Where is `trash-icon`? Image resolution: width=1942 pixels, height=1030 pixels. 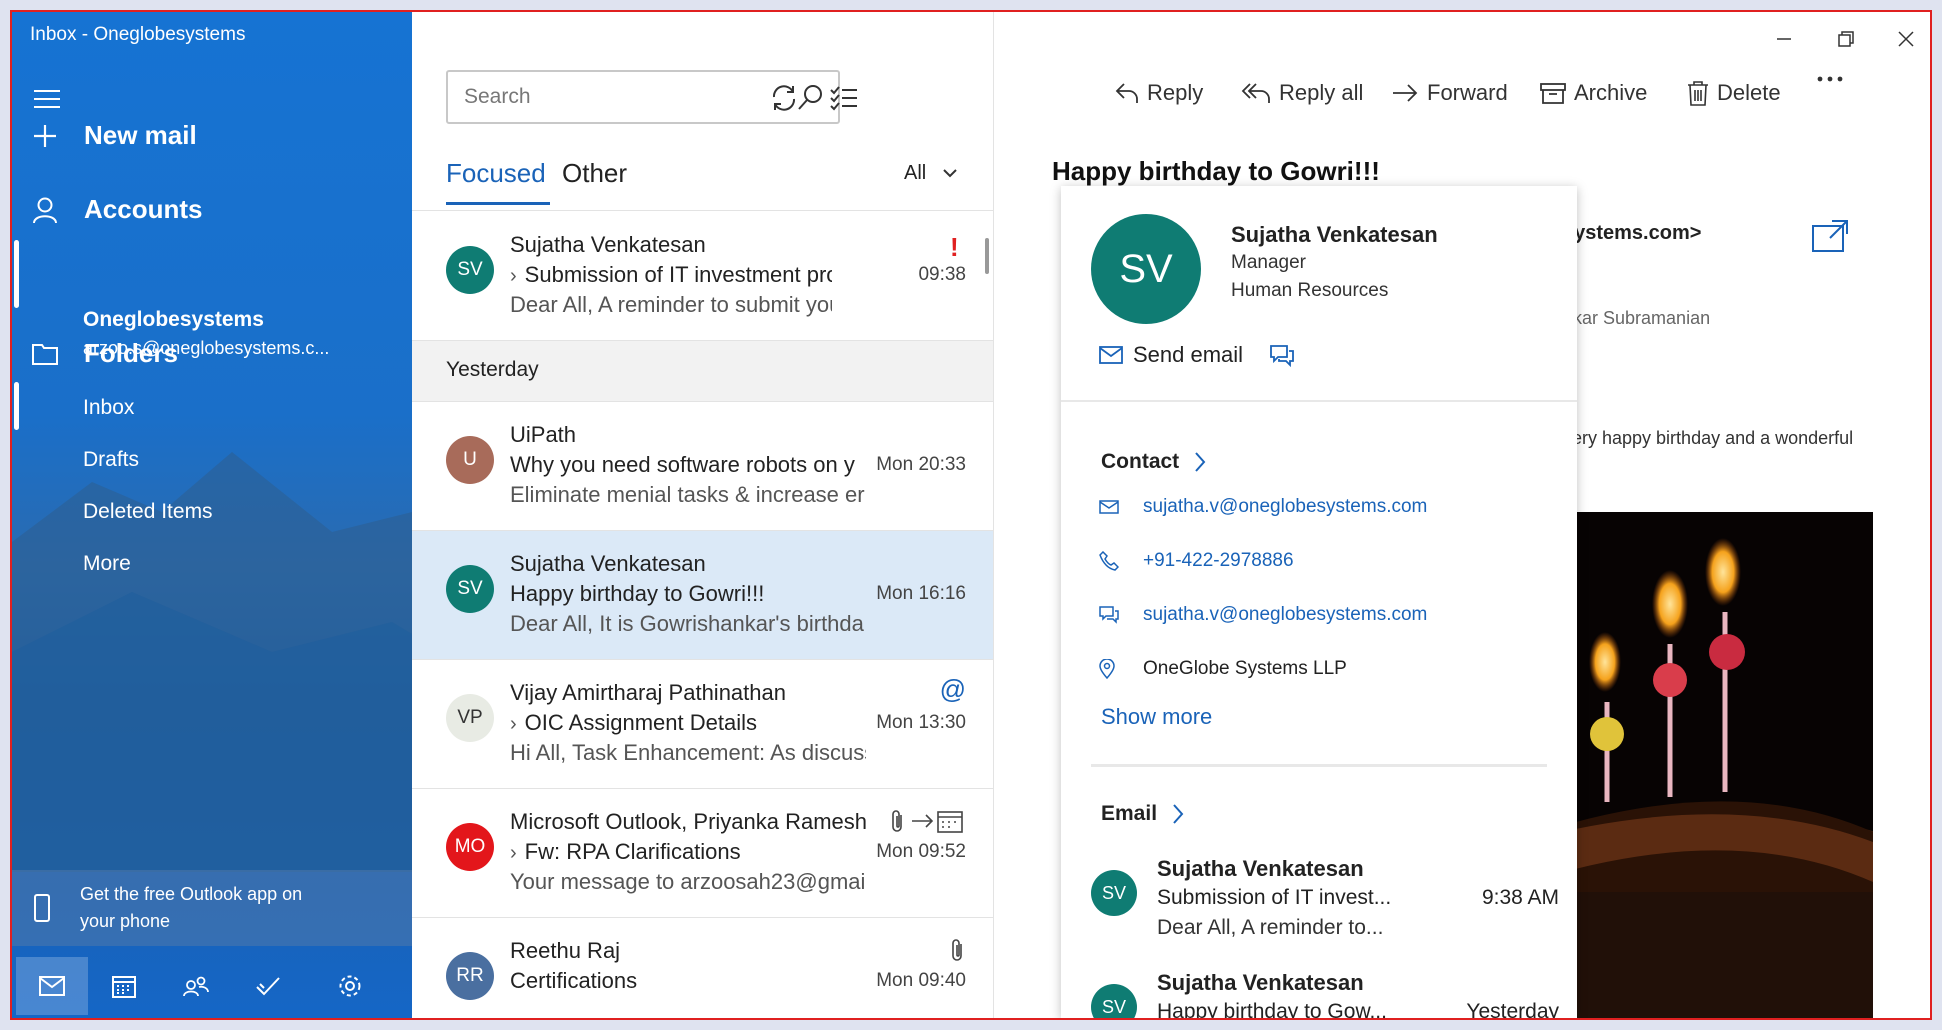
trash-icon is located at coordinates (1698, 93).